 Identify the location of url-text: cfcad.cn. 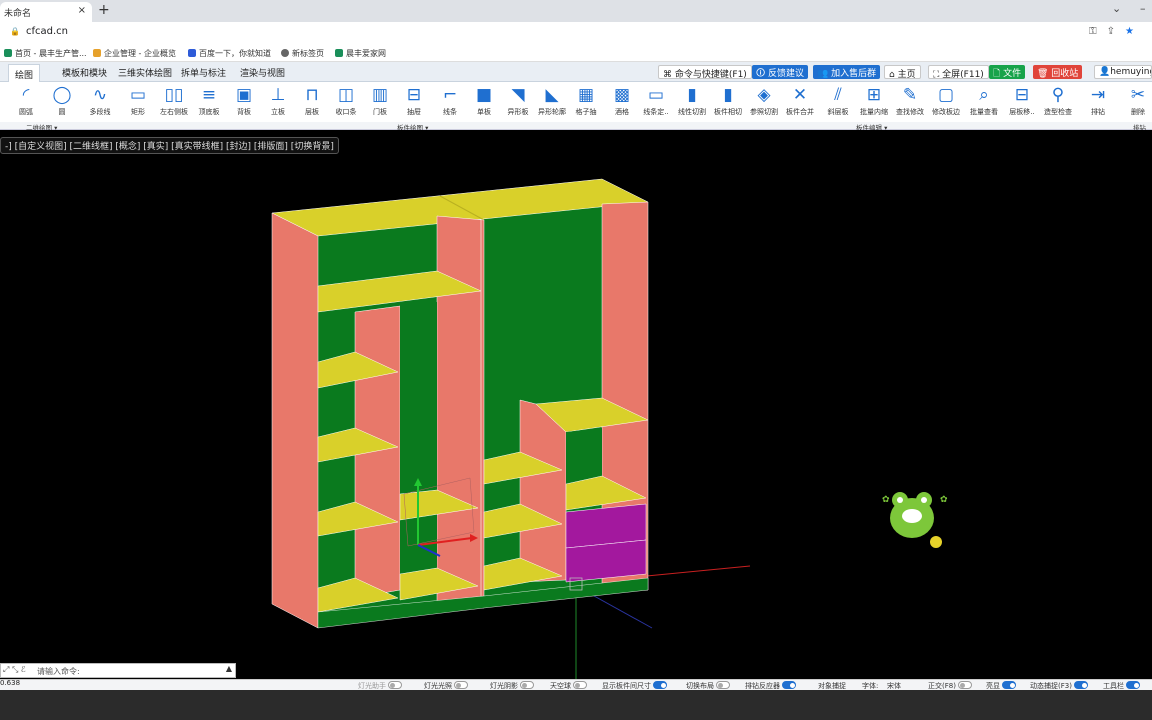
(46, 31).